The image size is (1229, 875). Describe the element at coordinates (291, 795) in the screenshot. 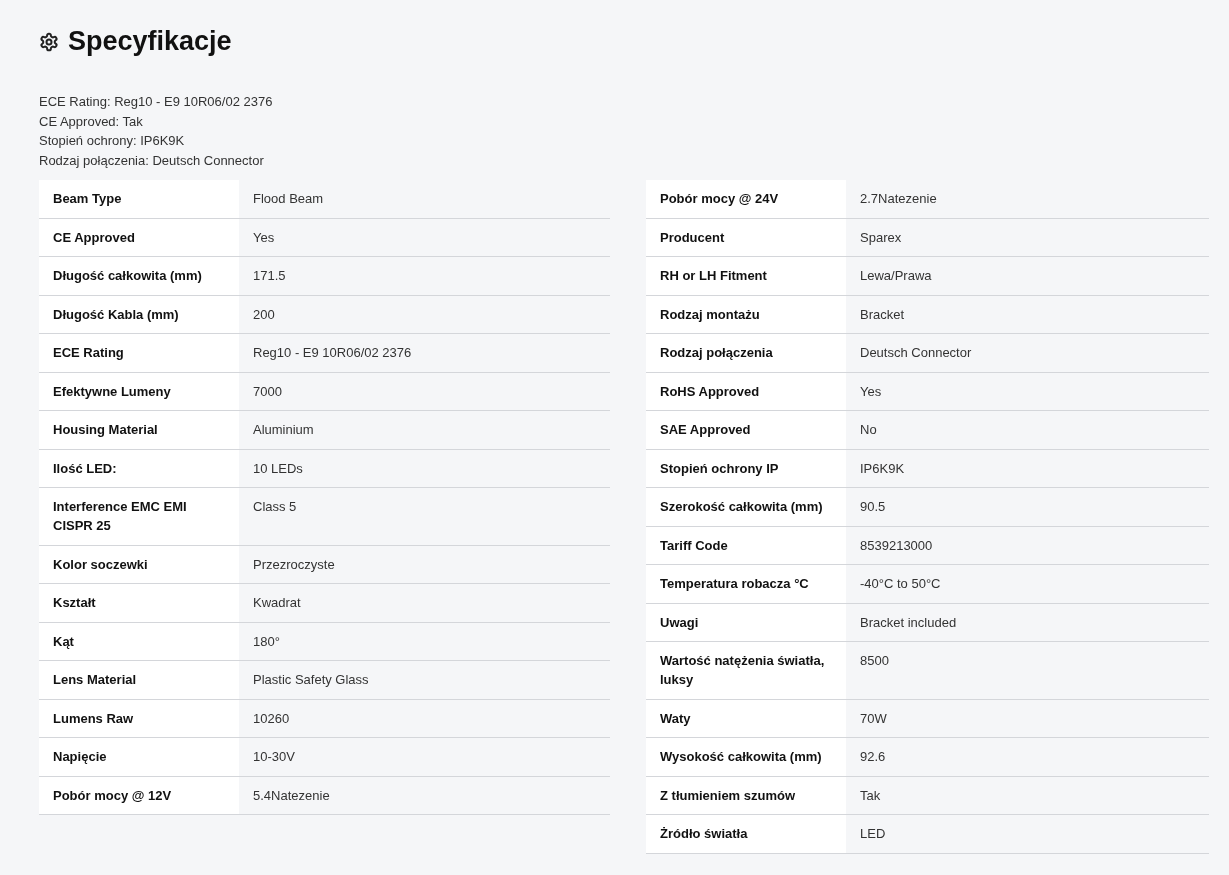

I see `spec-value: 5.4Natezenie` at that location.